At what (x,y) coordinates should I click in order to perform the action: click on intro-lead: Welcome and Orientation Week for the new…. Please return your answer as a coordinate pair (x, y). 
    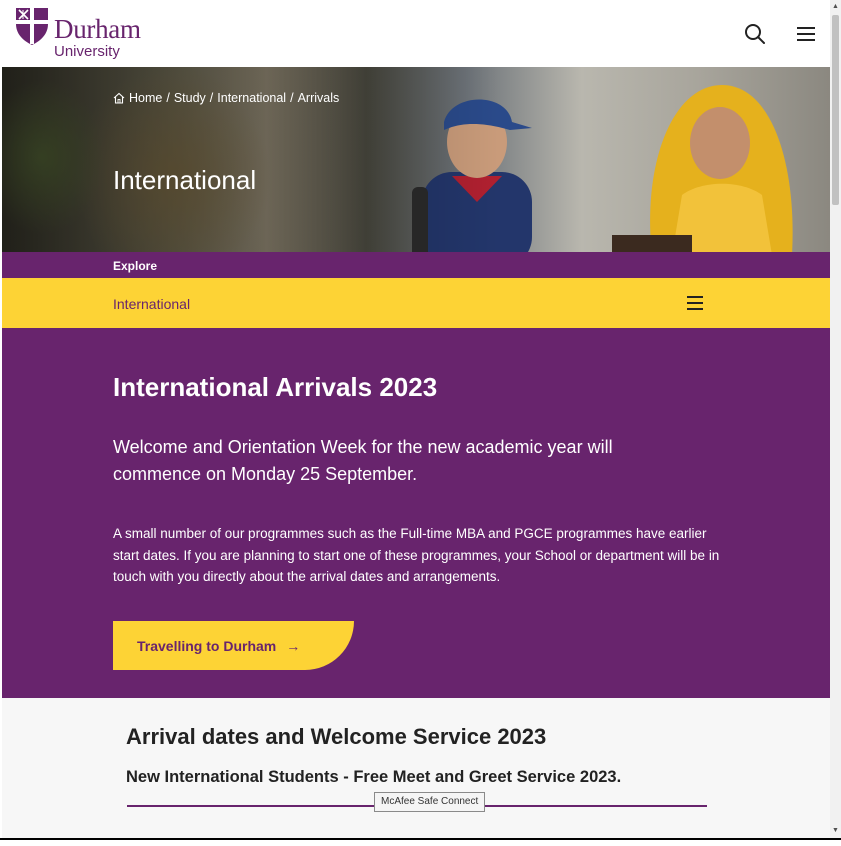
    Looking at the image, I should click on (363, 460).